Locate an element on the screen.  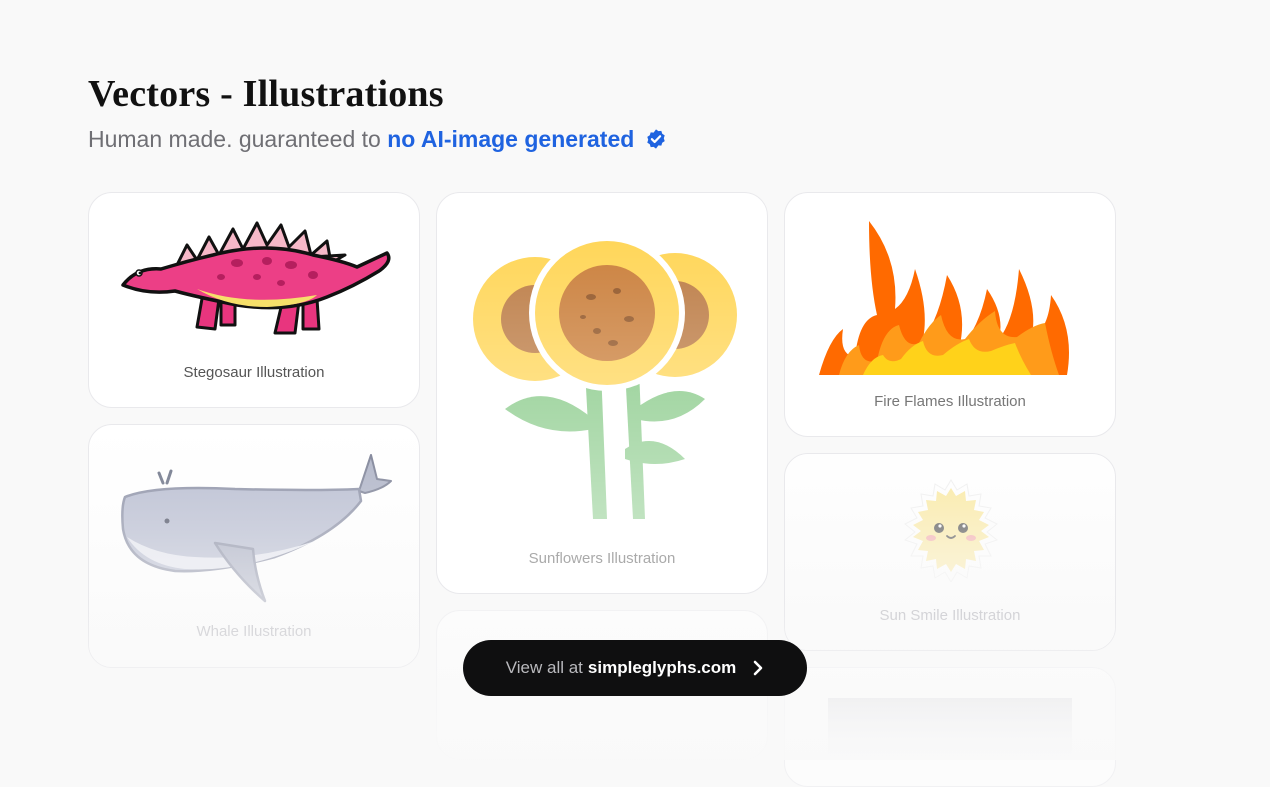
fire-flames-illustration is located at coordinates (944, 298).